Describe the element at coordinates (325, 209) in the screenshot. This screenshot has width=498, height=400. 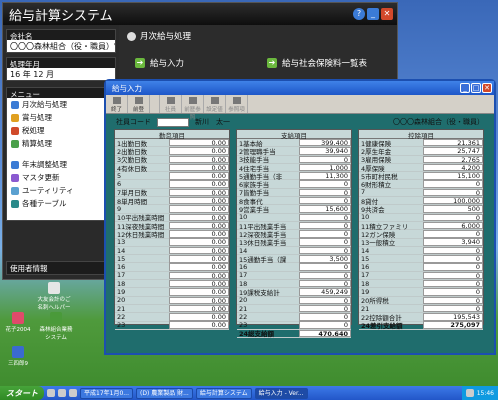
I see `row-value-field: 15,600` at that location.